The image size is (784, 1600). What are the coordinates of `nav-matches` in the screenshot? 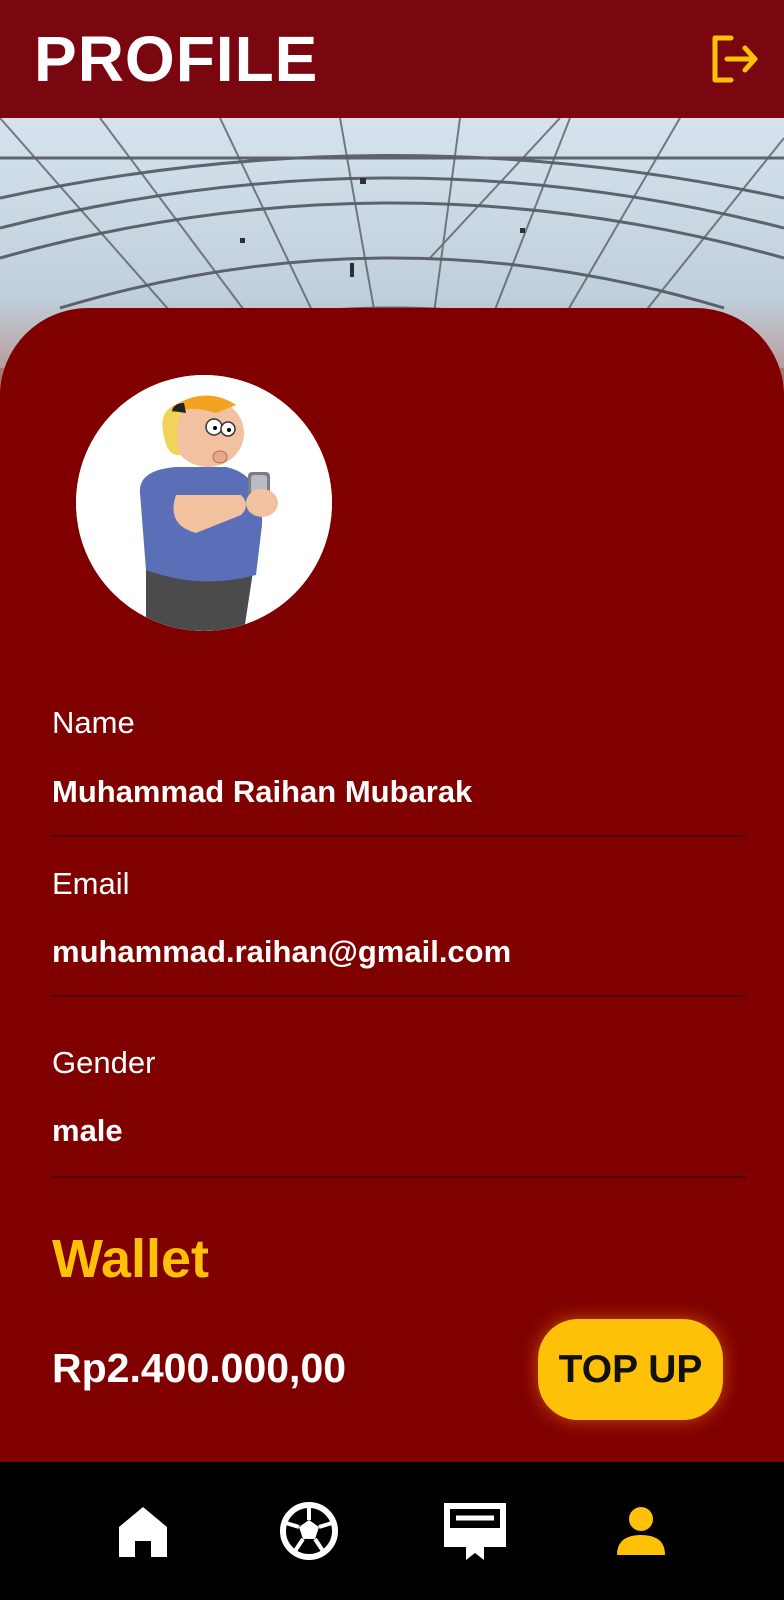 It's located at (309, 1531).